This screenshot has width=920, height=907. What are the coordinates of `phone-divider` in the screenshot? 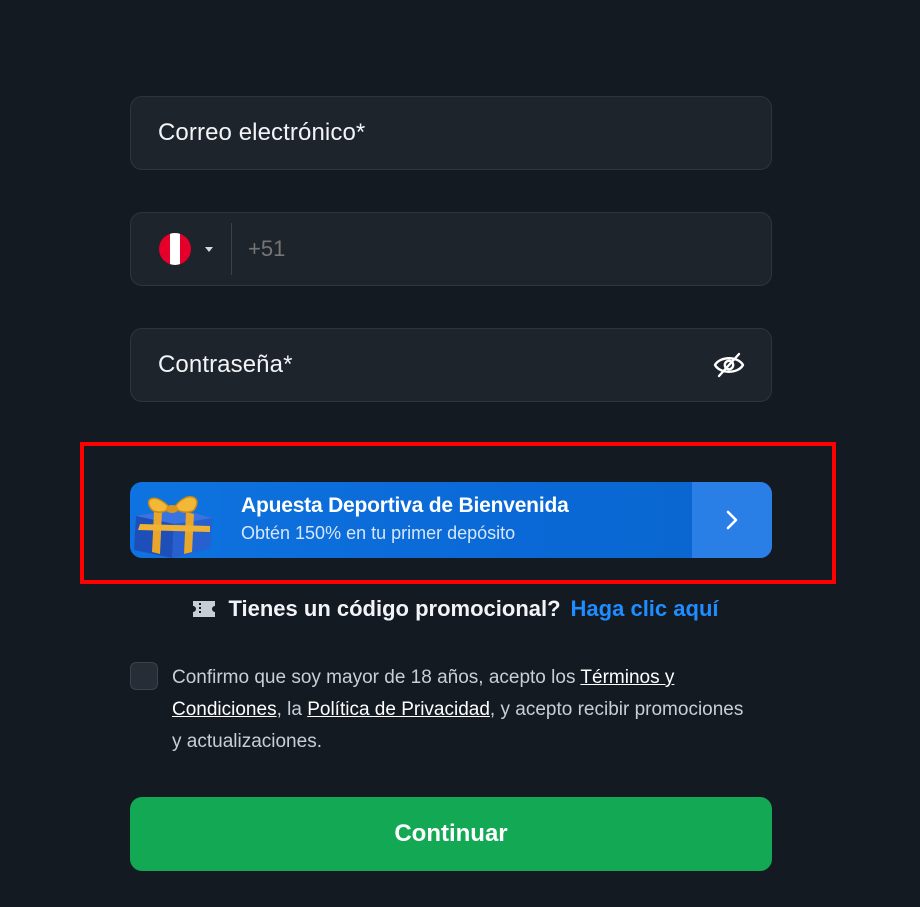 It's located at (231, 249).